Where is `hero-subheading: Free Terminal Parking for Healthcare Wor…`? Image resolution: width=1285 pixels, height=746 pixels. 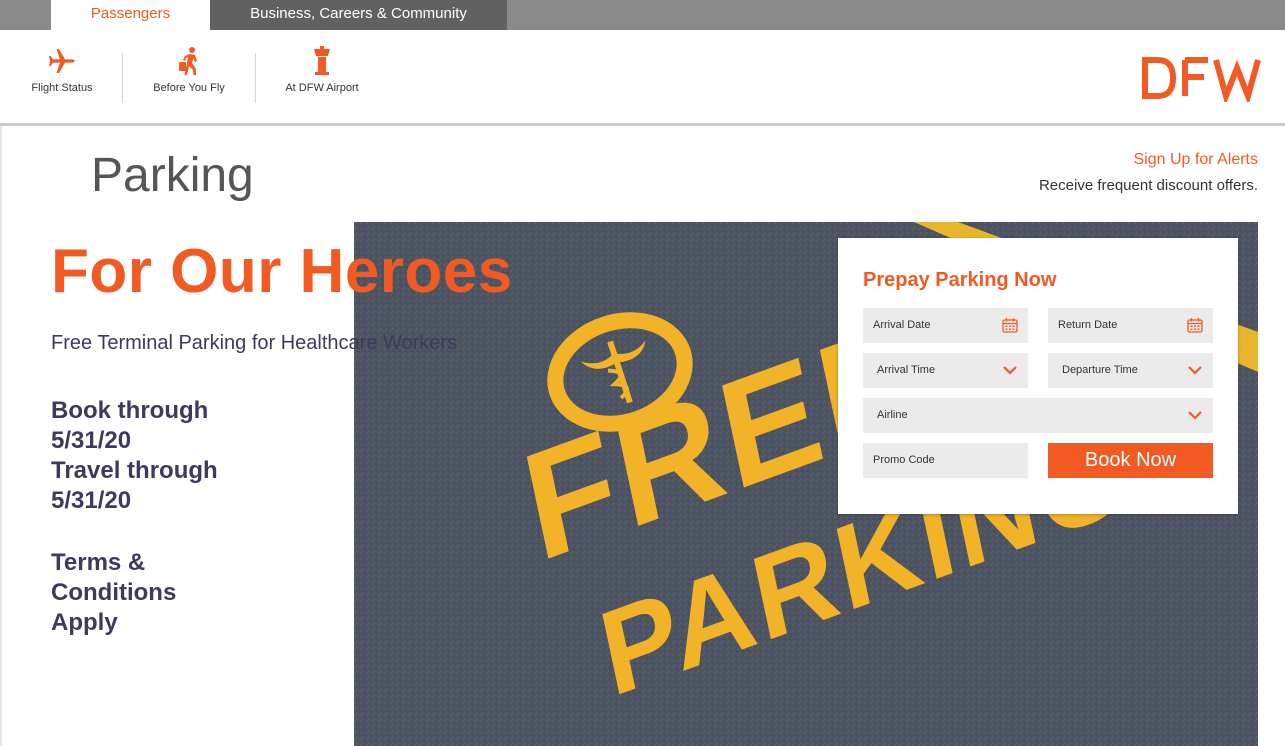
hero-subheading: Free Terminal Parking for Healthcare Wor… is located at coordinates (254, 343).